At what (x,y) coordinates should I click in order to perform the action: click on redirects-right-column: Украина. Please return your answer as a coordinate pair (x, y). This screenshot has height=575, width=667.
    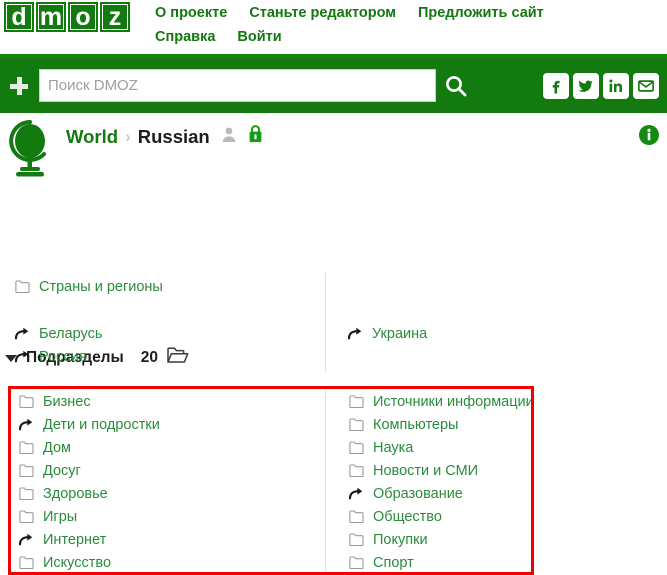
    Looking at the image, I should click on (502, 333).